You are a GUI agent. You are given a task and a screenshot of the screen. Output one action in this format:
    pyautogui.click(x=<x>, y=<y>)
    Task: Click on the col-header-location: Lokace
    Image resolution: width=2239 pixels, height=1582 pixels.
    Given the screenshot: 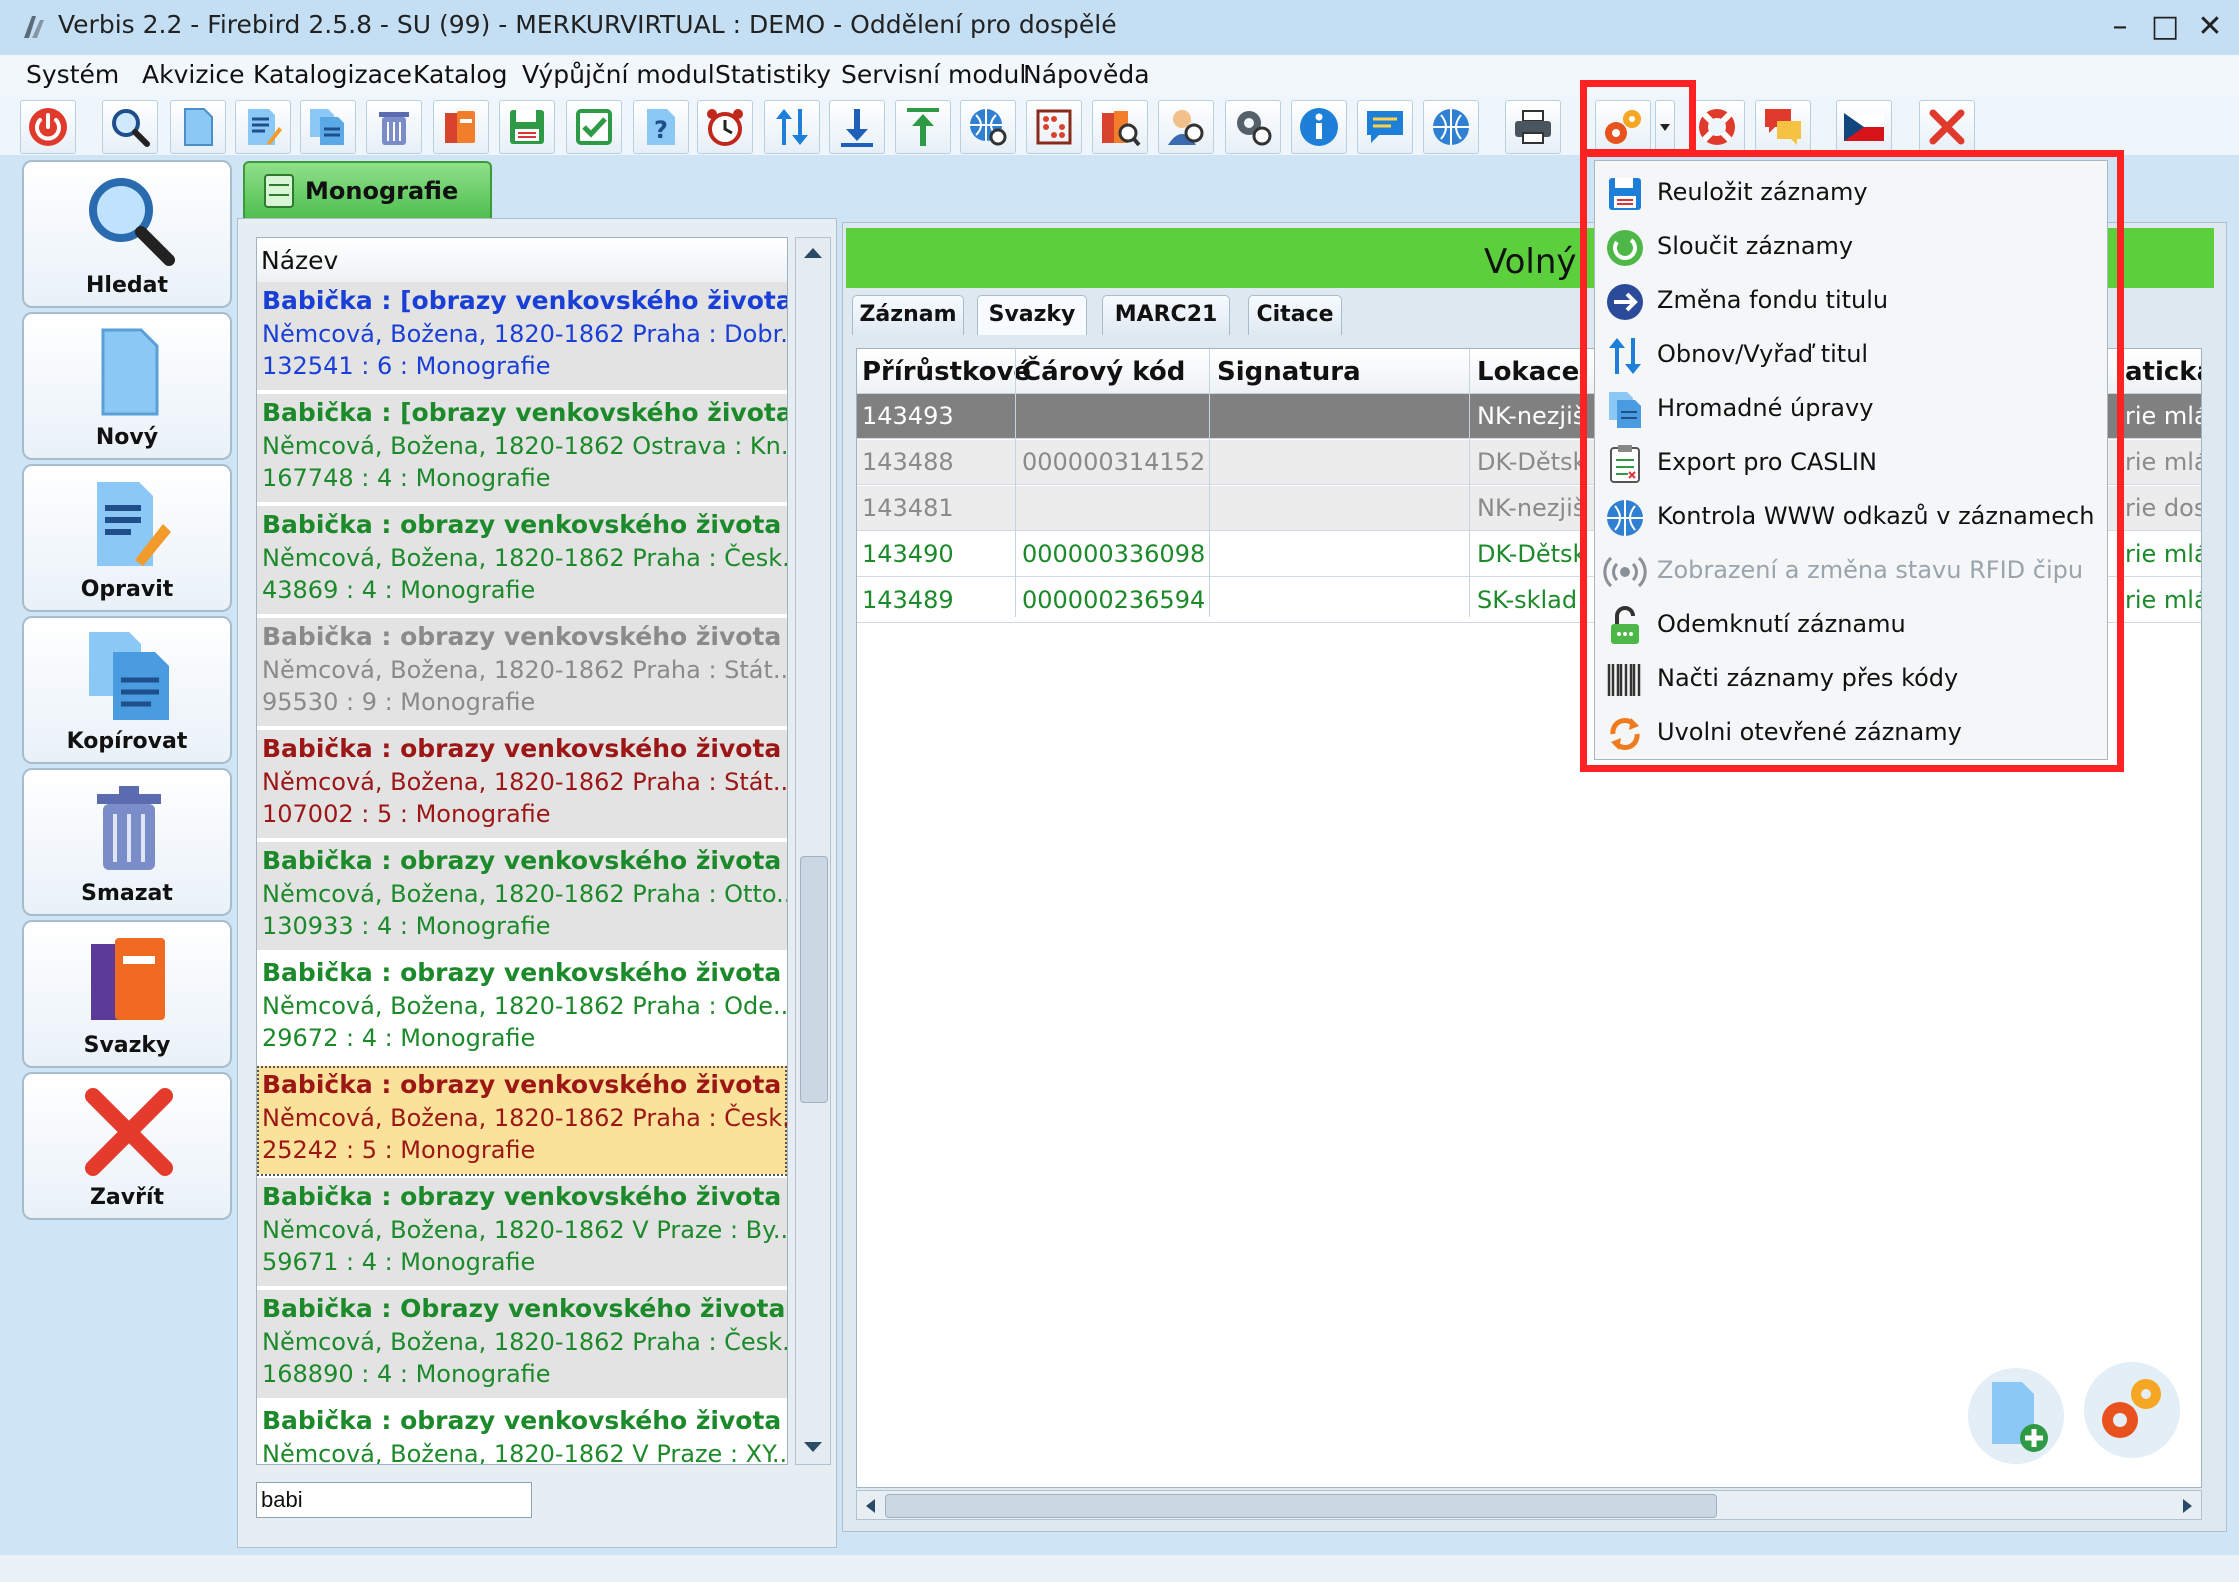 What is the action you would take?
    pyautogui.click(x=1528, y=372)
    